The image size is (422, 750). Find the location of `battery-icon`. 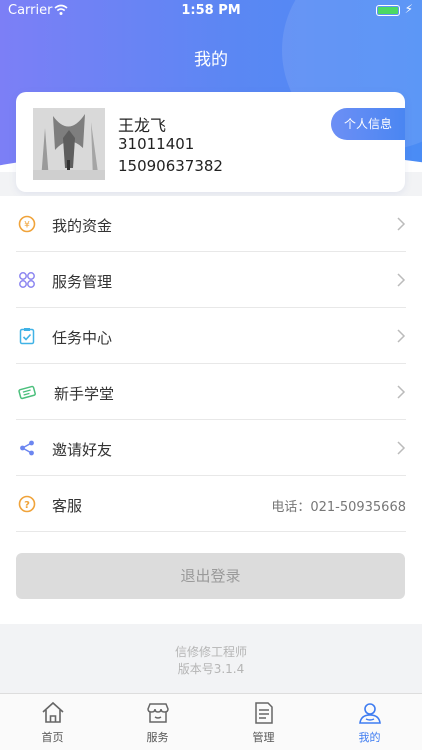

battery-icon is located at coordinates (388, 10).